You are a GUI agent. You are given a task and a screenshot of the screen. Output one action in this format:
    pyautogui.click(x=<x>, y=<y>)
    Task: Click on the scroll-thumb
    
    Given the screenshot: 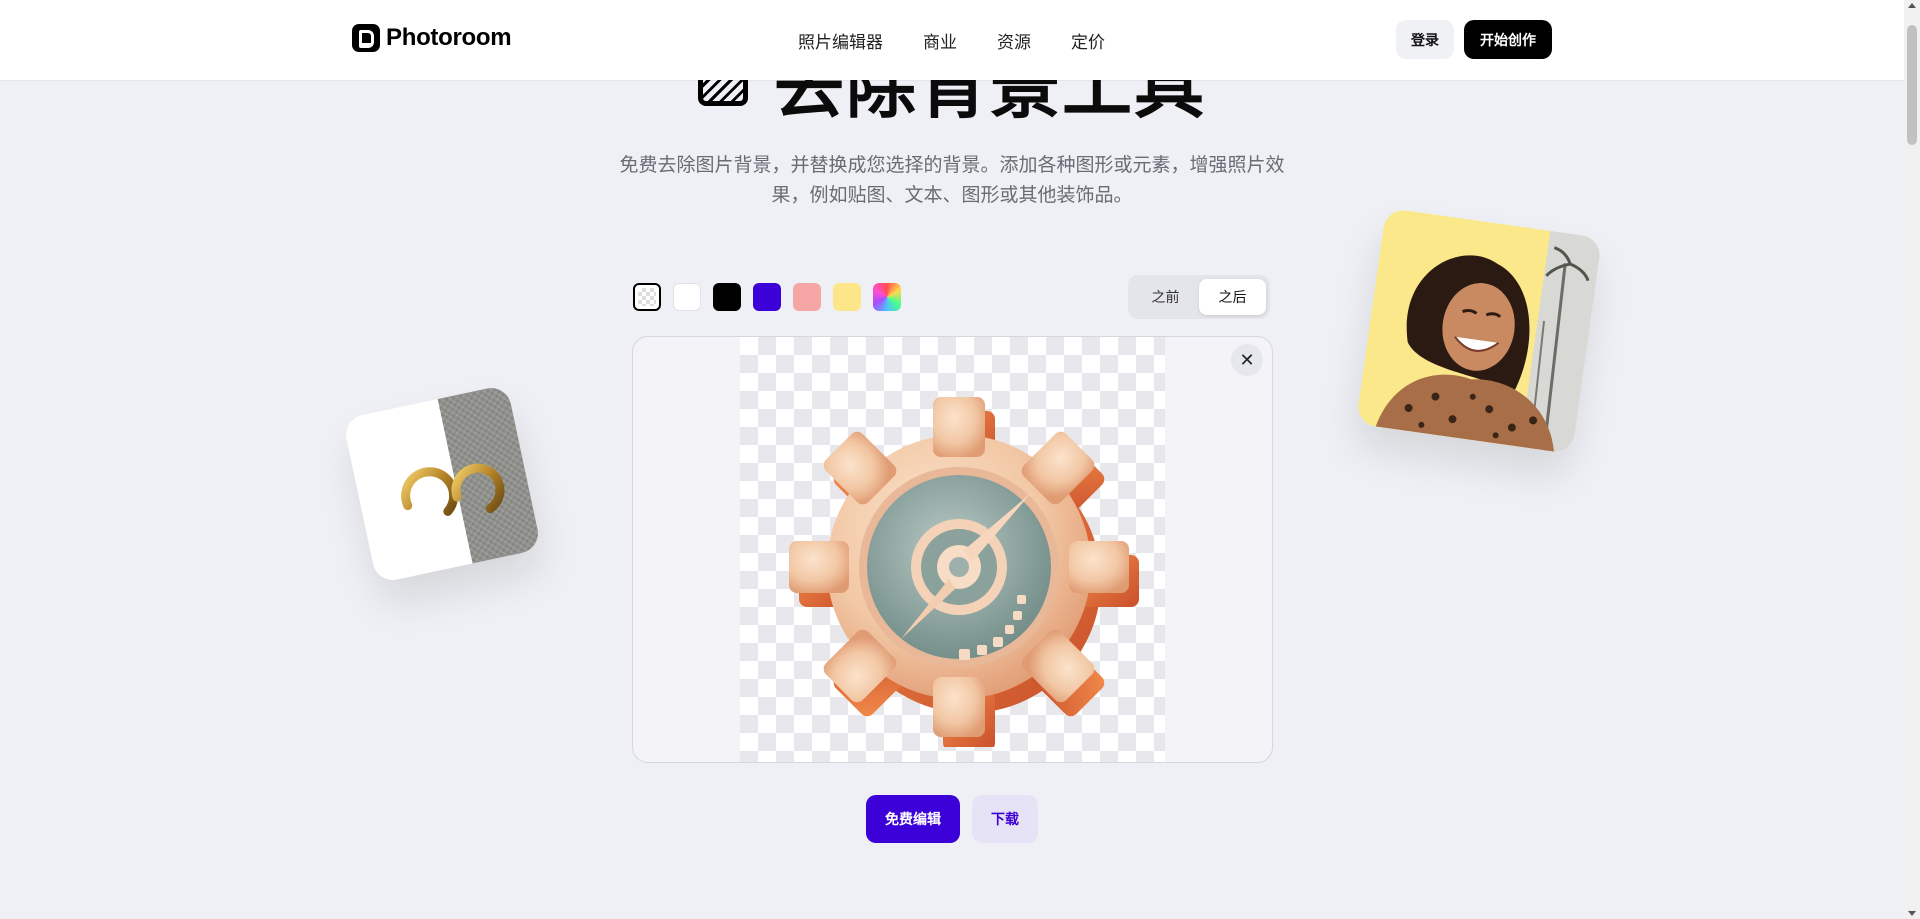 What is the action you would take?
    pyautogui.click(x=1912, y=85)
    